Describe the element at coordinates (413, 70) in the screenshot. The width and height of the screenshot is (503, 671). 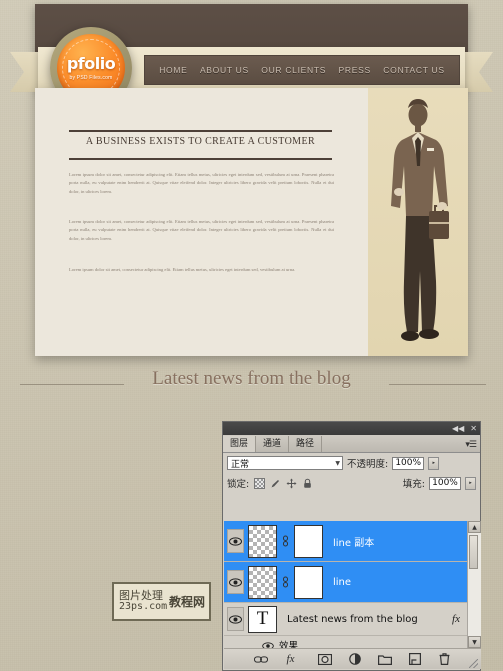
I see `nav-item-contact-us: CONTACT US` at that location.